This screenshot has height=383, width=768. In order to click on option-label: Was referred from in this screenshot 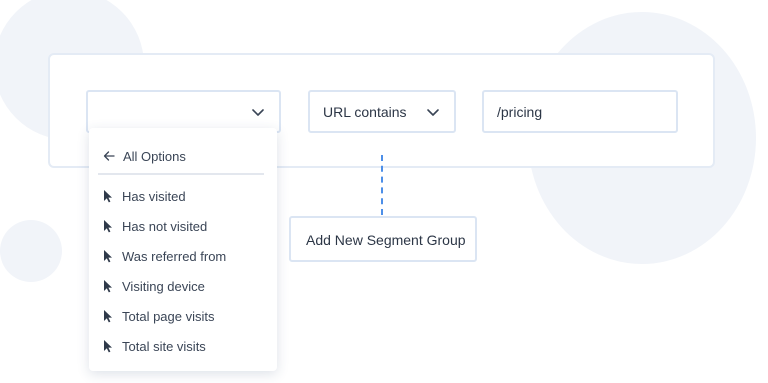, I will do `click(174, 256)`.